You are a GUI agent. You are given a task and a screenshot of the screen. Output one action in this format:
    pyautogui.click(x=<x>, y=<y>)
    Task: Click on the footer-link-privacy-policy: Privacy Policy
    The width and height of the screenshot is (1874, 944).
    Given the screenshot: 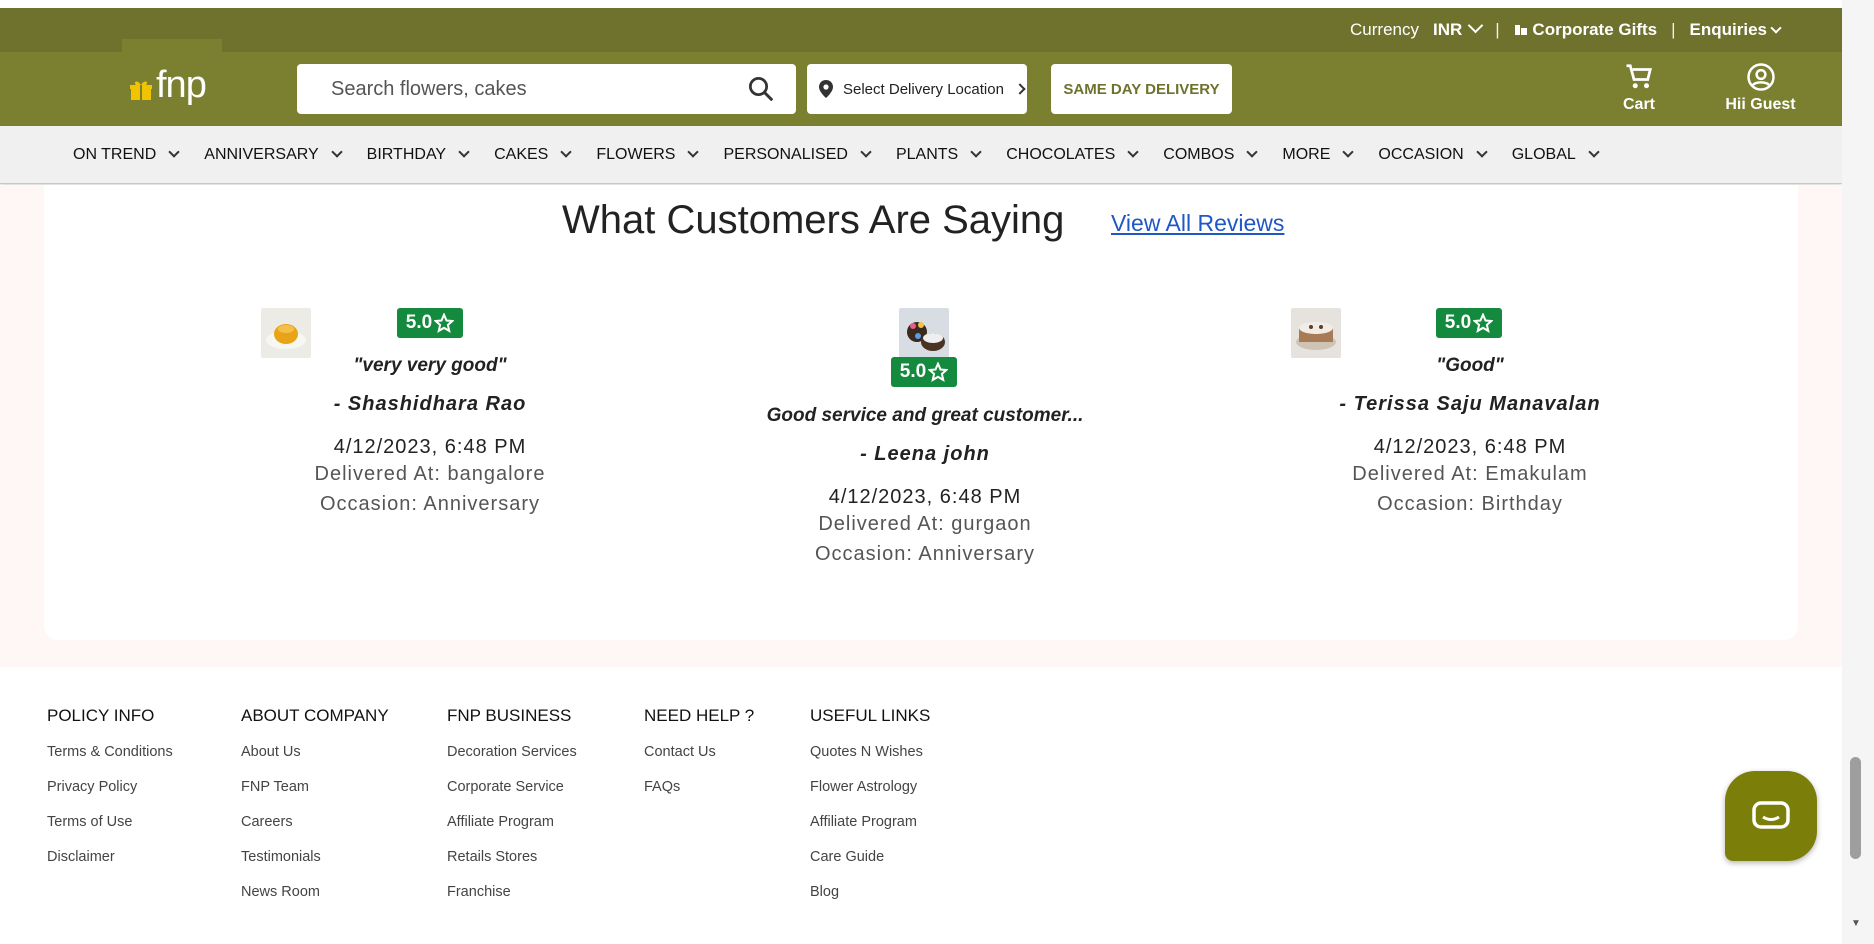 What is the action you would take?
    pyautogui.click(x=110, y=792)
    